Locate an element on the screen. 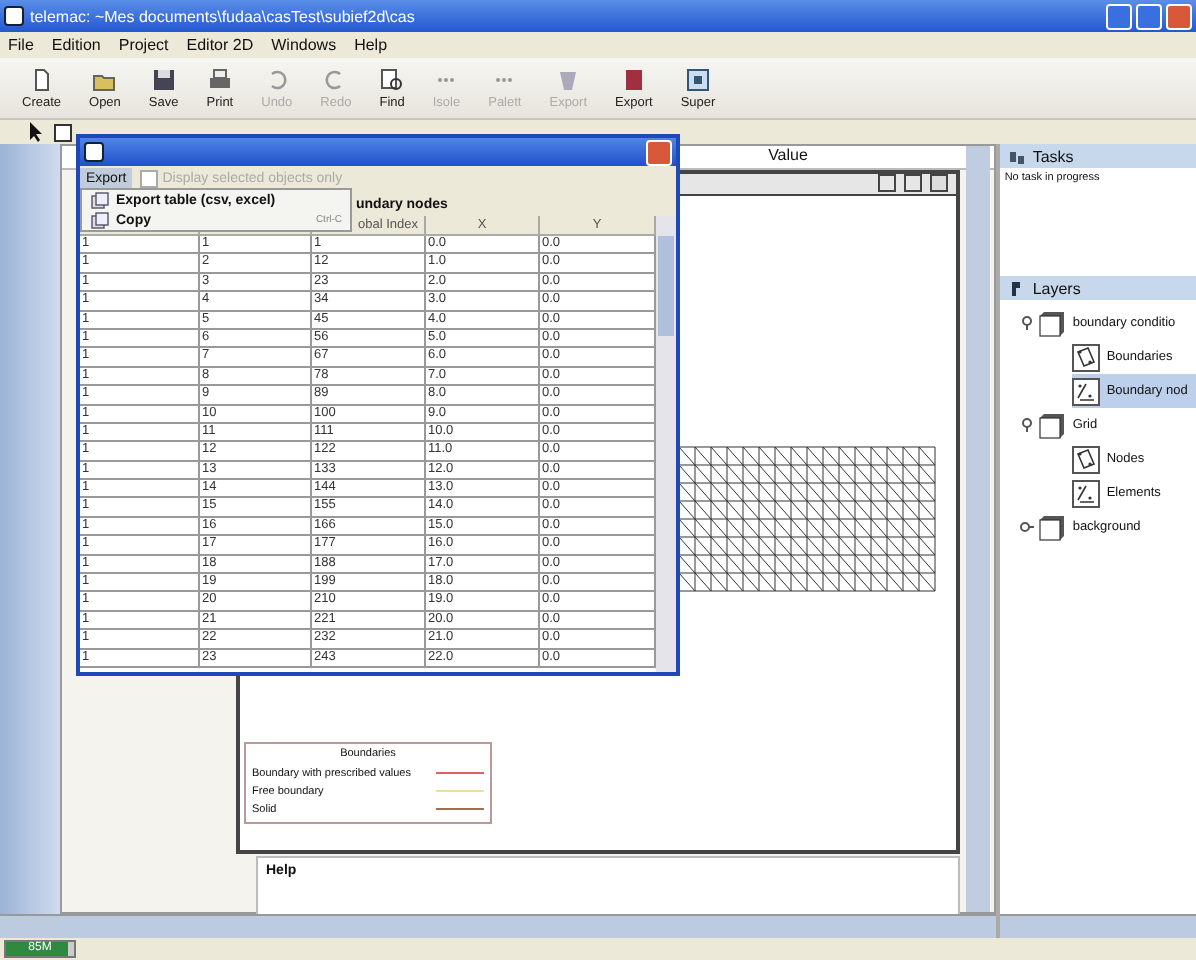  document-icon is located at coordinates (41, 79).